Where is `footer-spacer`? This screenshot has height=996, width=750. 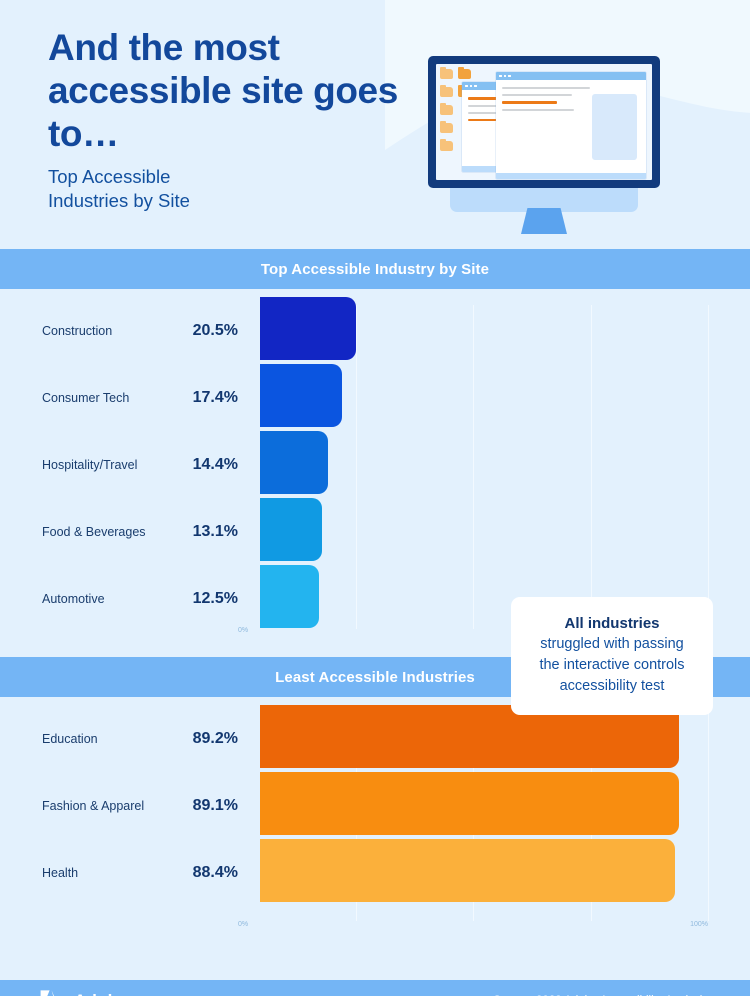
footer-spacer is located at coordinates (375, 966).